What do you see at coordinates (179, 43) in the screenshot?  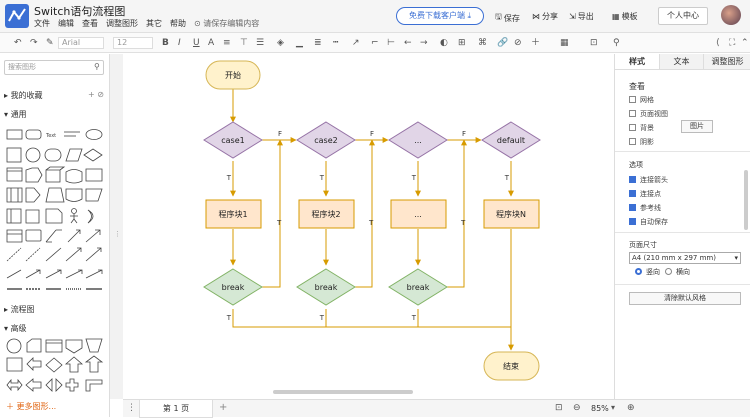 I see `italic-icon: I` at bounding box center [179, 43].